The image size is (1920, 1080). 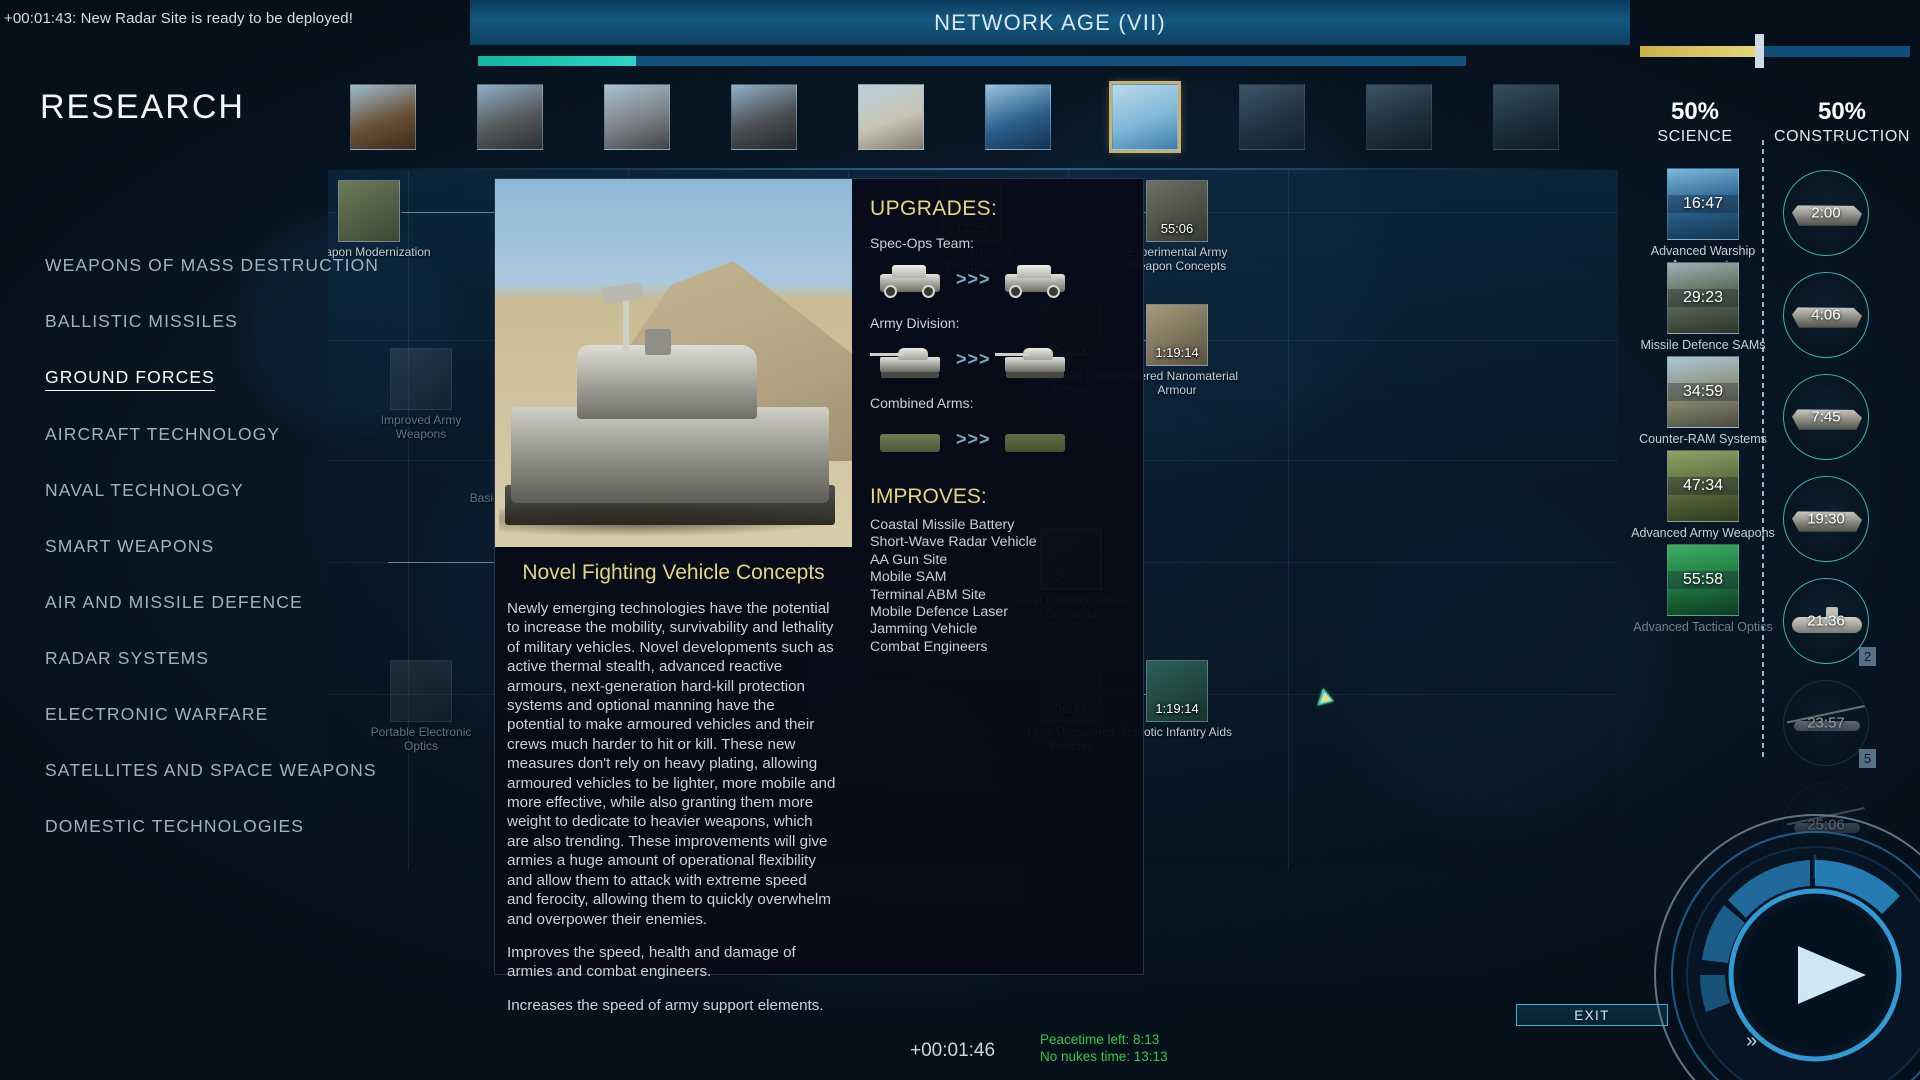 I want to click on science-queue-thumbnail: 29:23, so click(x=1703, y=298).